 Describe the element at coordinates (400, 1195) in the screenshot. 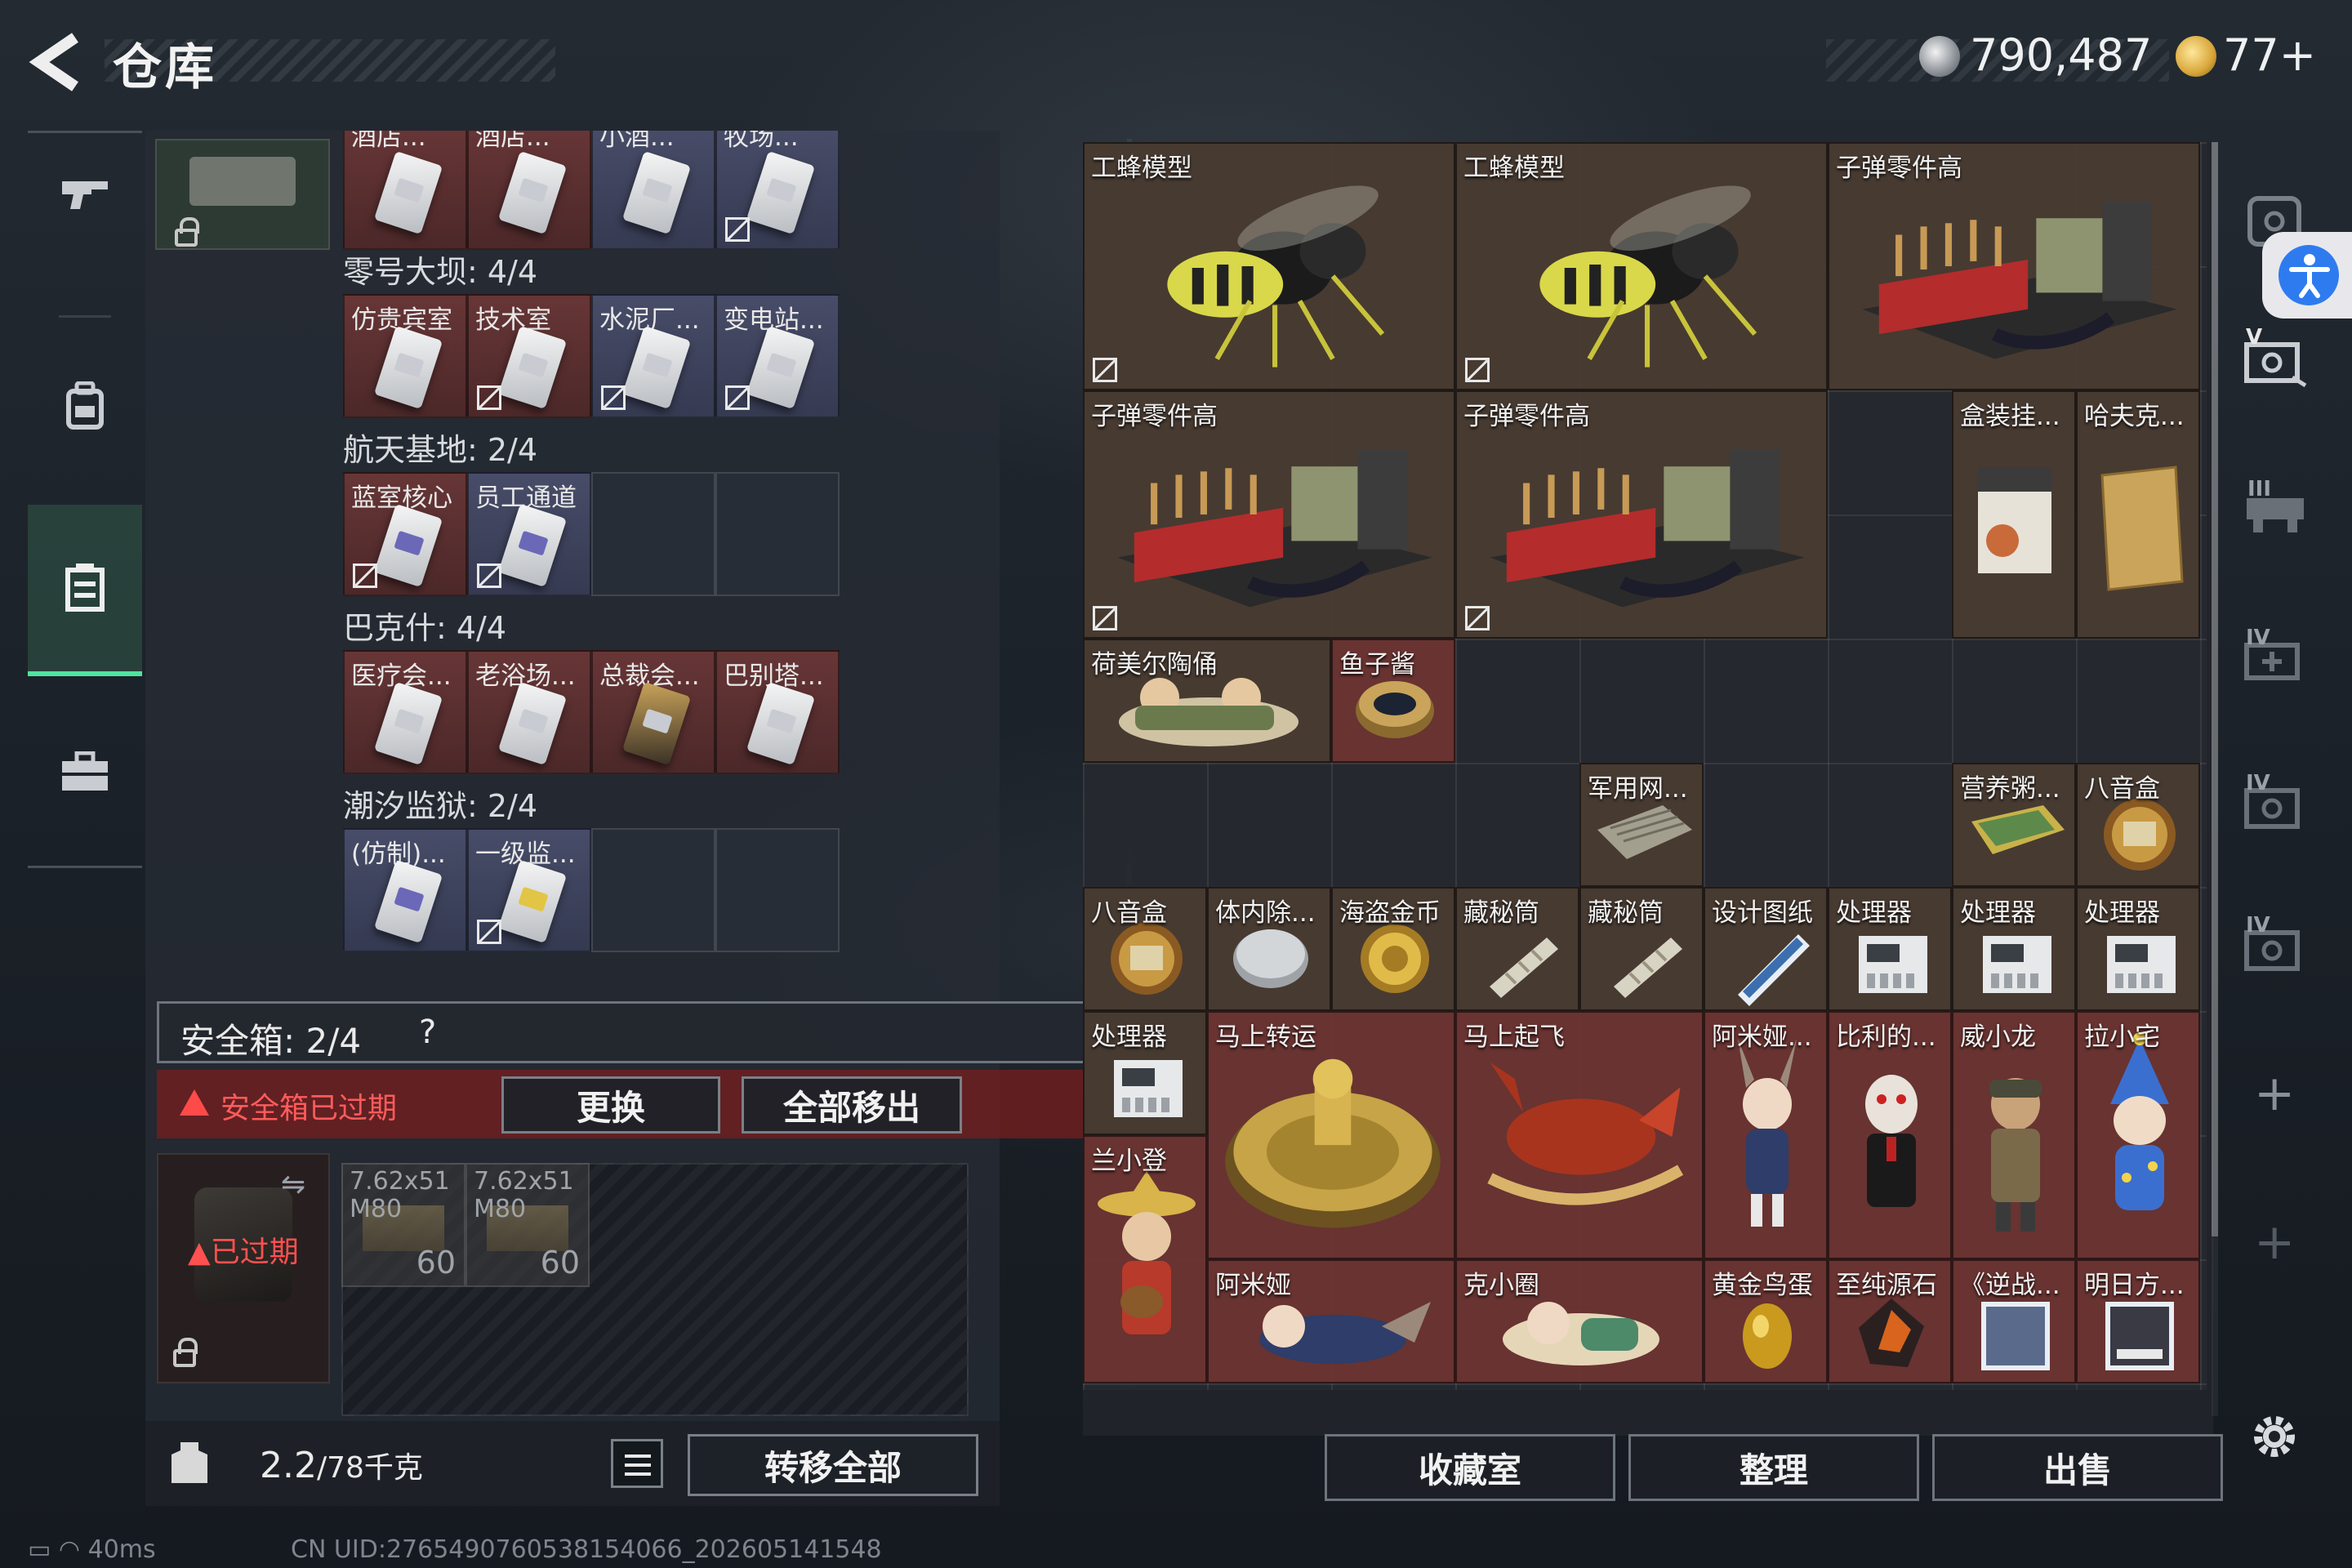

I see `ammo-name: 7.62x51 M80` at that location.